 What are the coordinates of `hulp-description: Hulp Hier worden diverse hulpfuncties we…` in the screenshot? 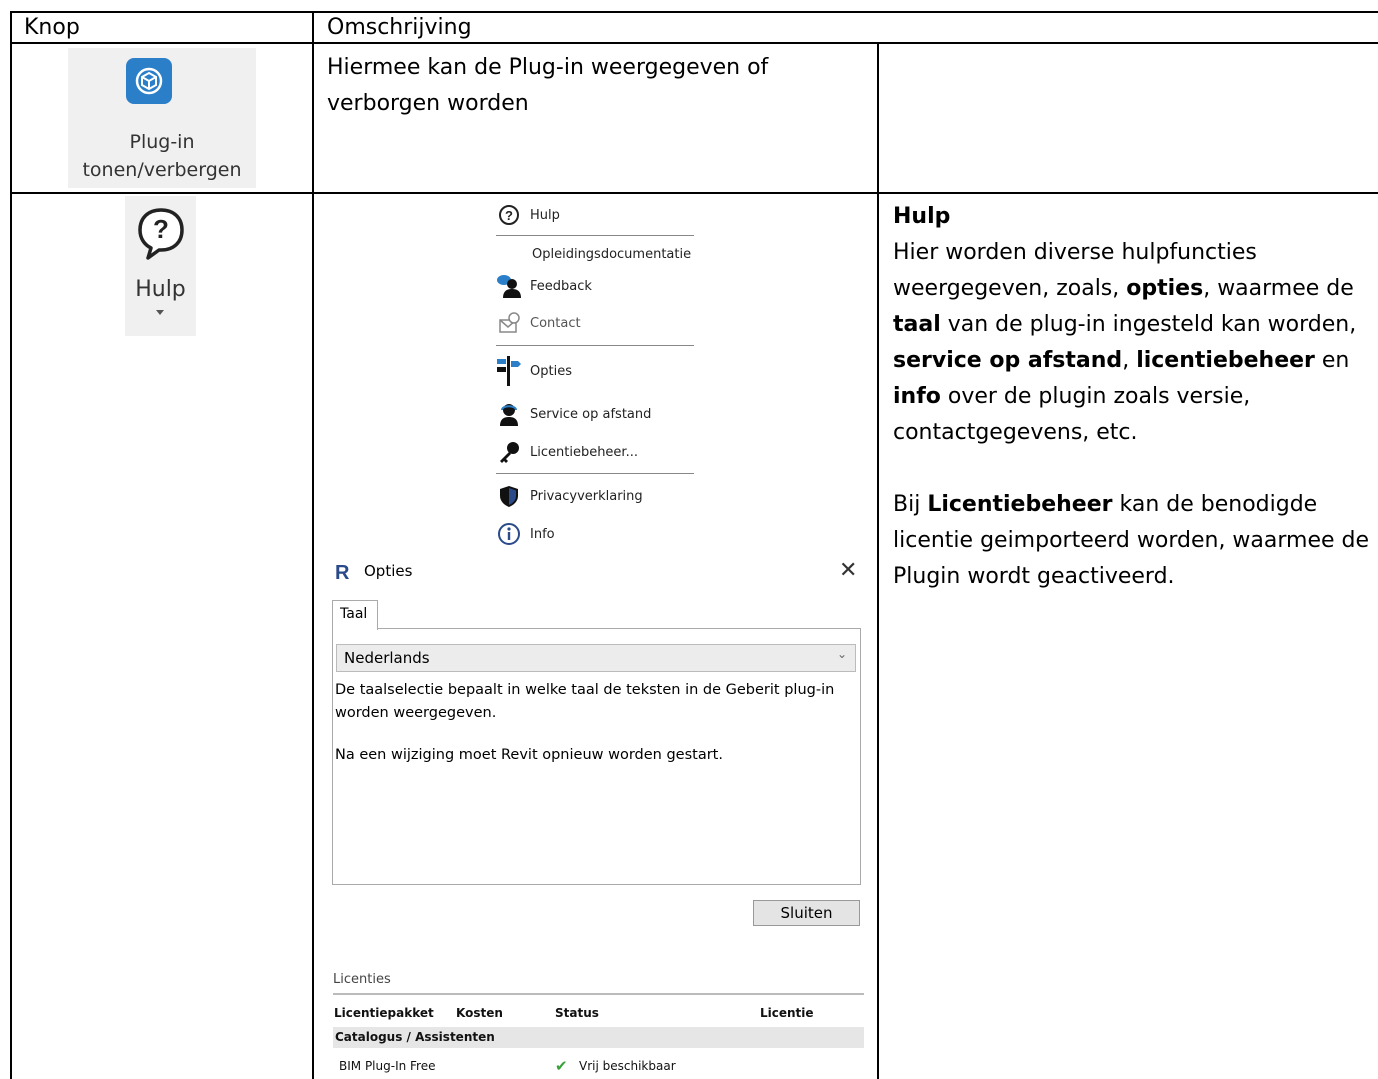 It's located at (1133, 397).